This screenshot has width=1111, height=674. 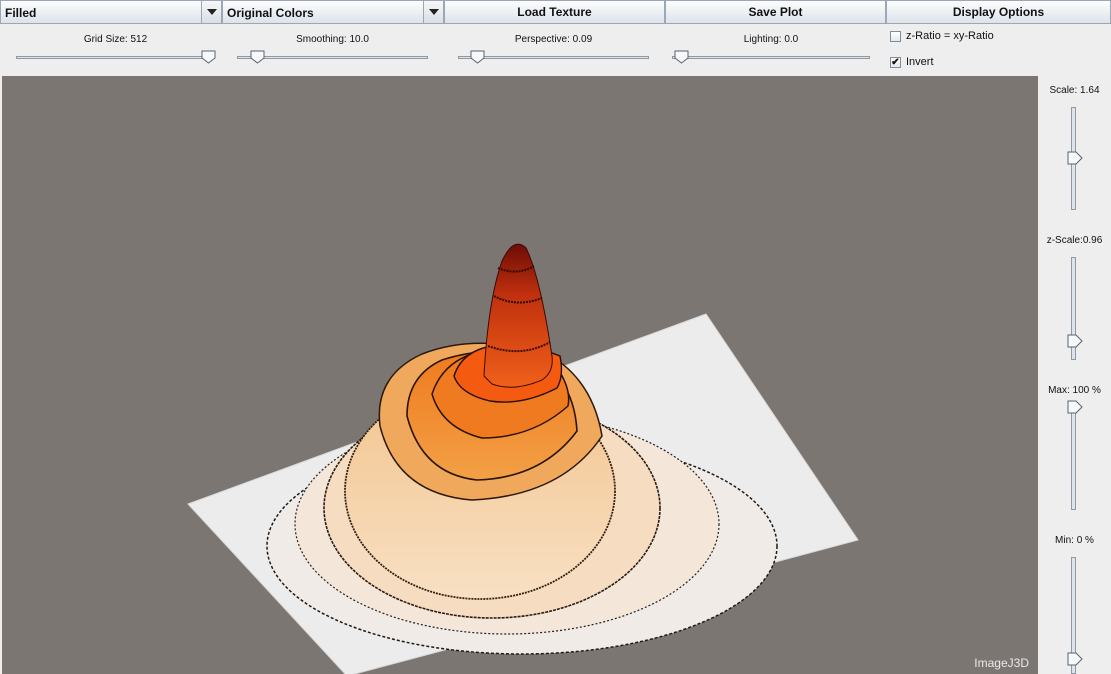 I want to click on min-label: Min: 0 %, so click(x=1074, y=540).